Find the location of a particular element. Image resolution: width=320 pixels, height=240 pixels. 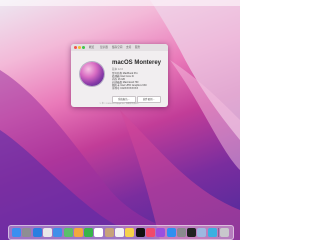

maps-icon is located at coordinates (68, 232).